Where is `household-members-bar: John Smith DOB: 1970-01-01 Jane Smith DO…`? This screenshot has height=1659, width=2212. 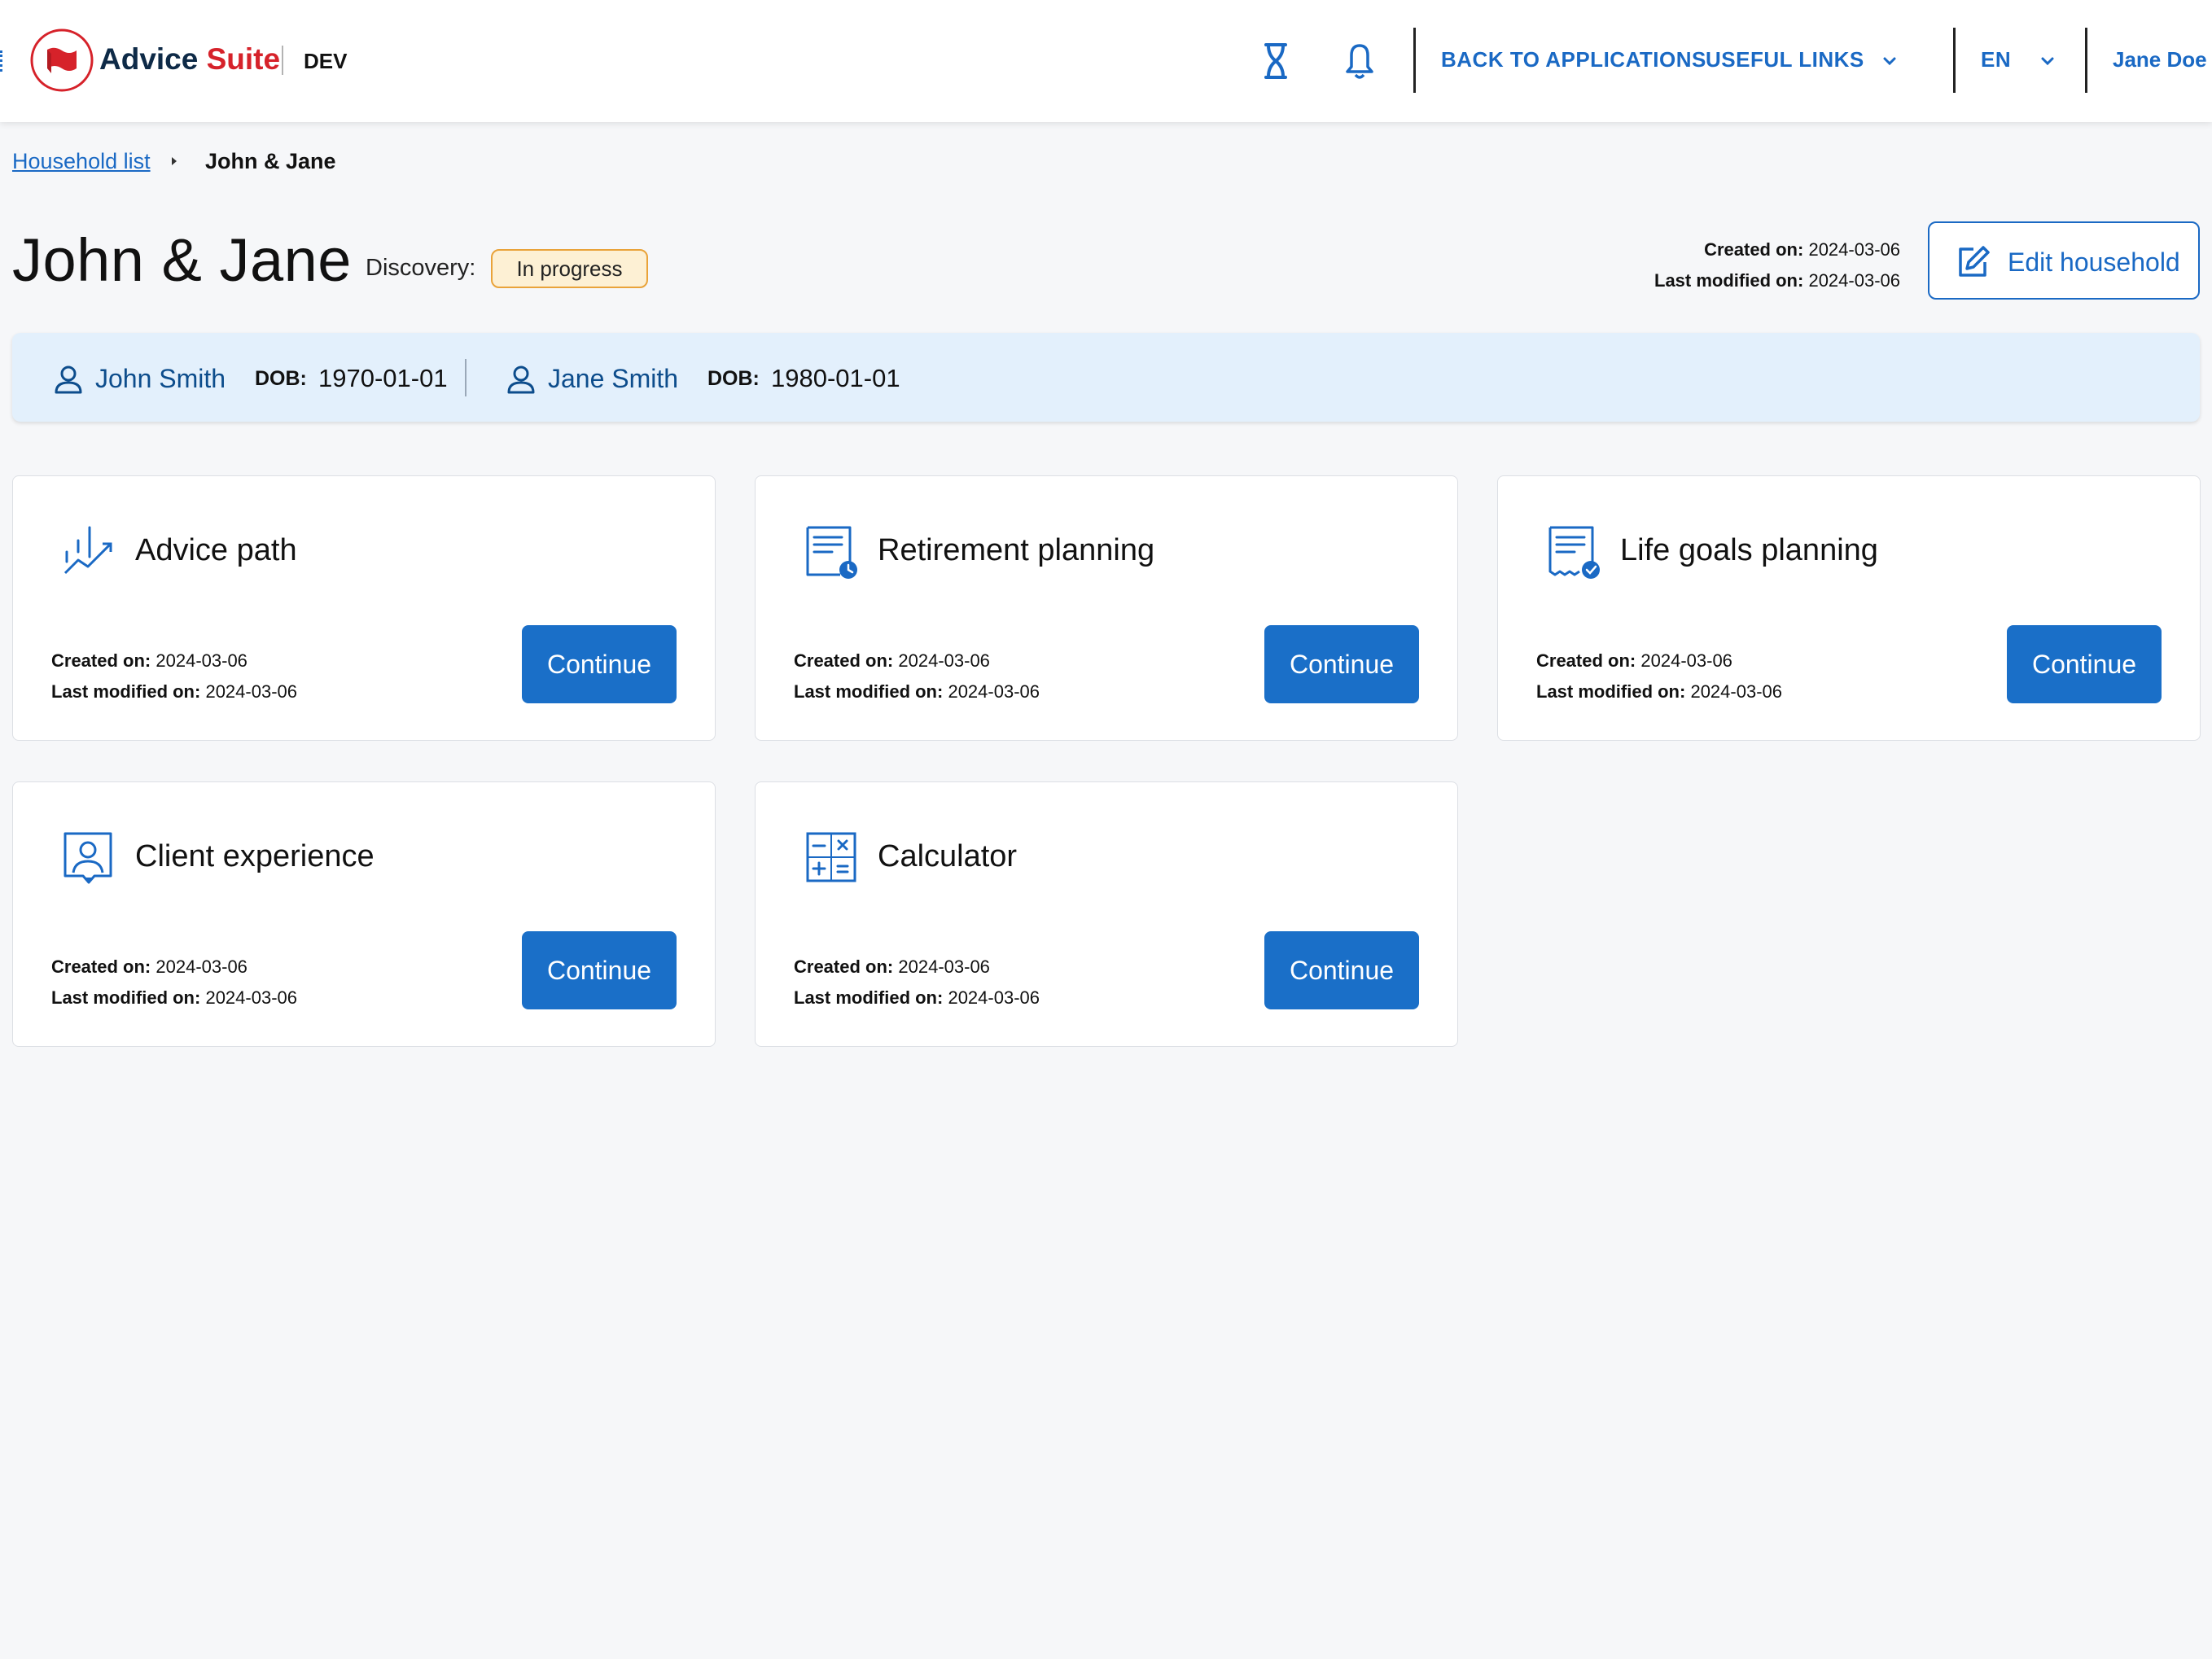
household-members-bar: John Smith DOB: 1970-01-01 Jane Smith DO… is located at coordinates (1106, 377).